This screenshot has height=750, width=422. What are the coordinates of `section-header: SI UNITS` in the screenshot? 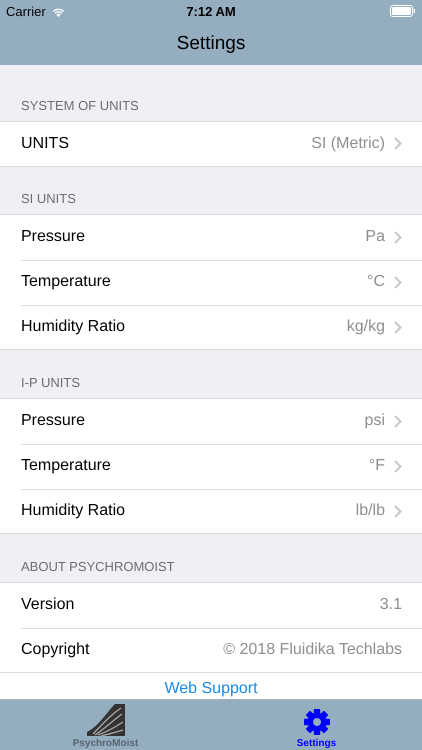 It's located at (48, 198).